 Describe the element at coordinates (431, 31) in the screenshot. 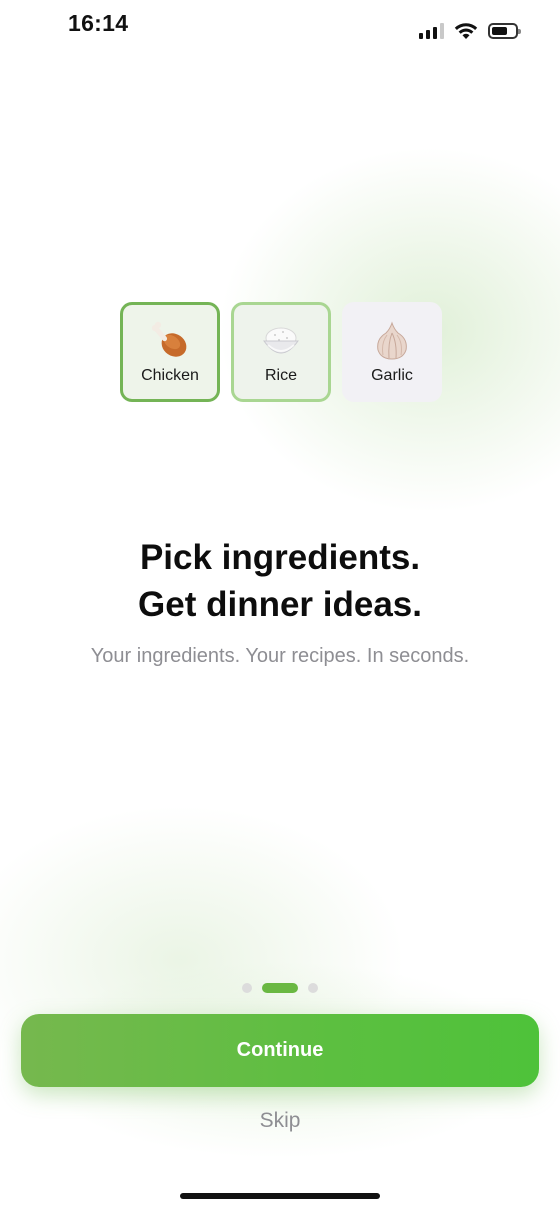

I see `signal-icon` at that location.